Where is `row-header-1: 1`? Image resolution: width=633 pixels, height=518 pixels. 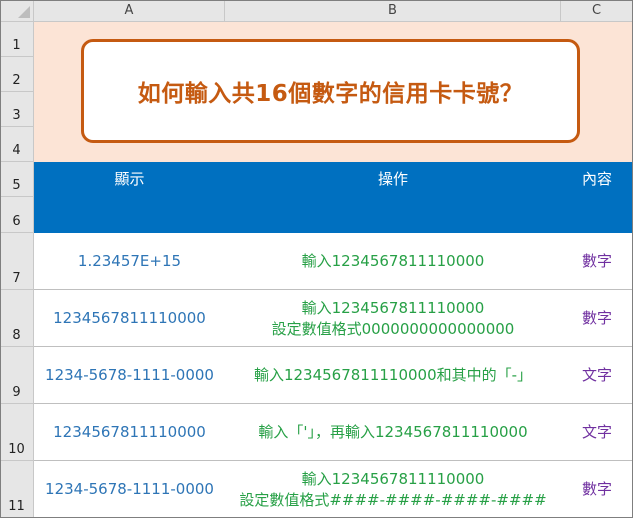
row-header-1: 1 is located at coordinates (17, 39).